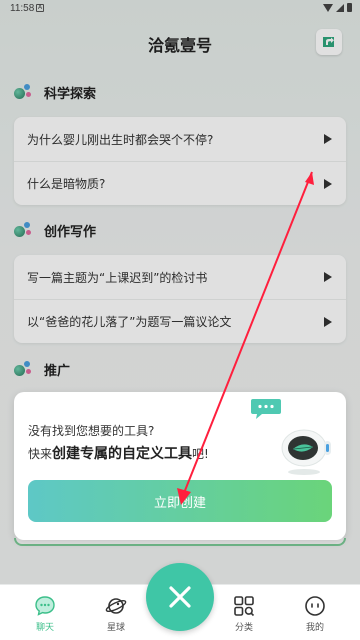  I want to click on popup-line-1: 没有找到您想要的工具?, so click(91, 431).